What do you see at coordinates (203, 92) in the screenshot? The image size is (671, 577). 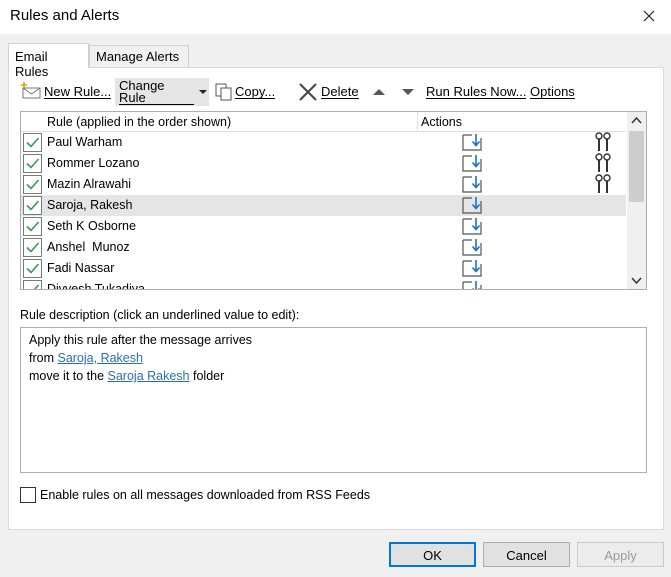 I see `dropdown-arrow-icon` at bounding box center [203, 92].